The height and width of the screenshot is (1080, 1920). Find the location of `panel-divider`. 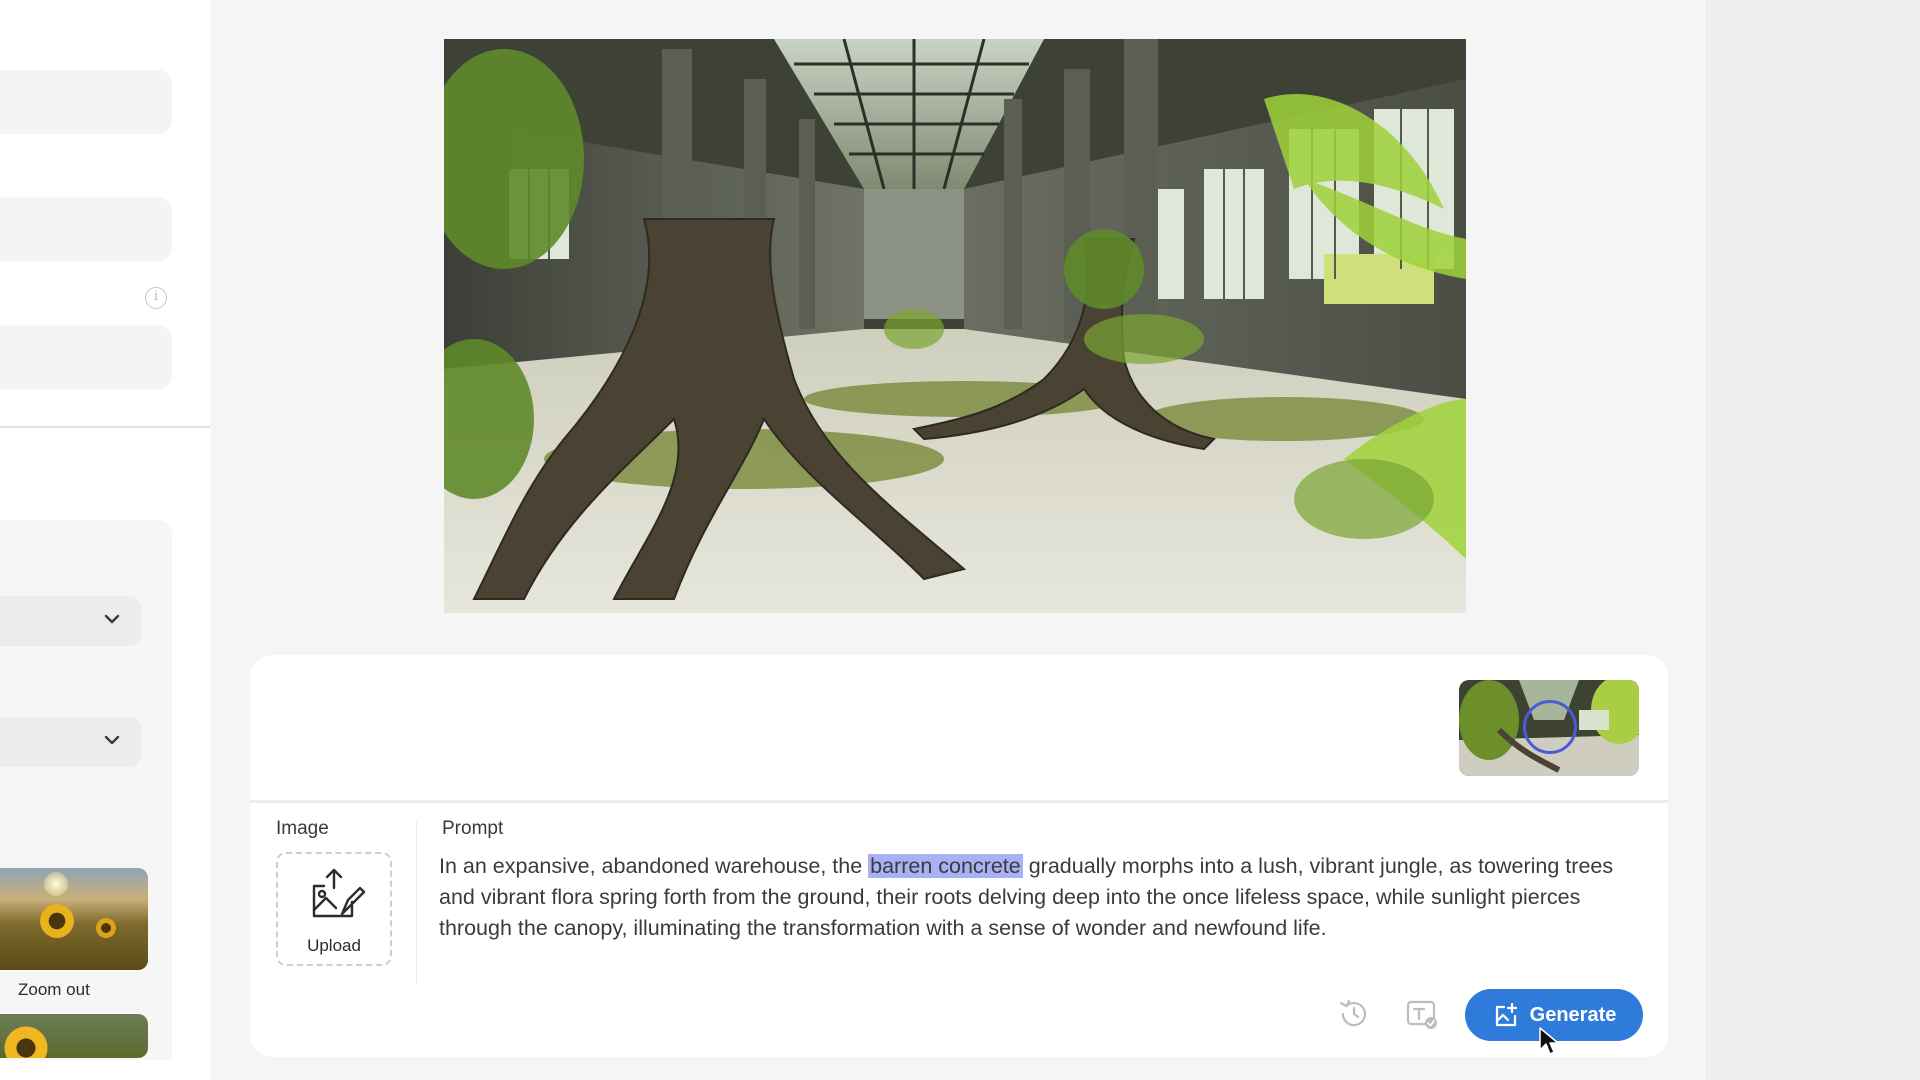

panel-divider is located at coordinates (959, 801).